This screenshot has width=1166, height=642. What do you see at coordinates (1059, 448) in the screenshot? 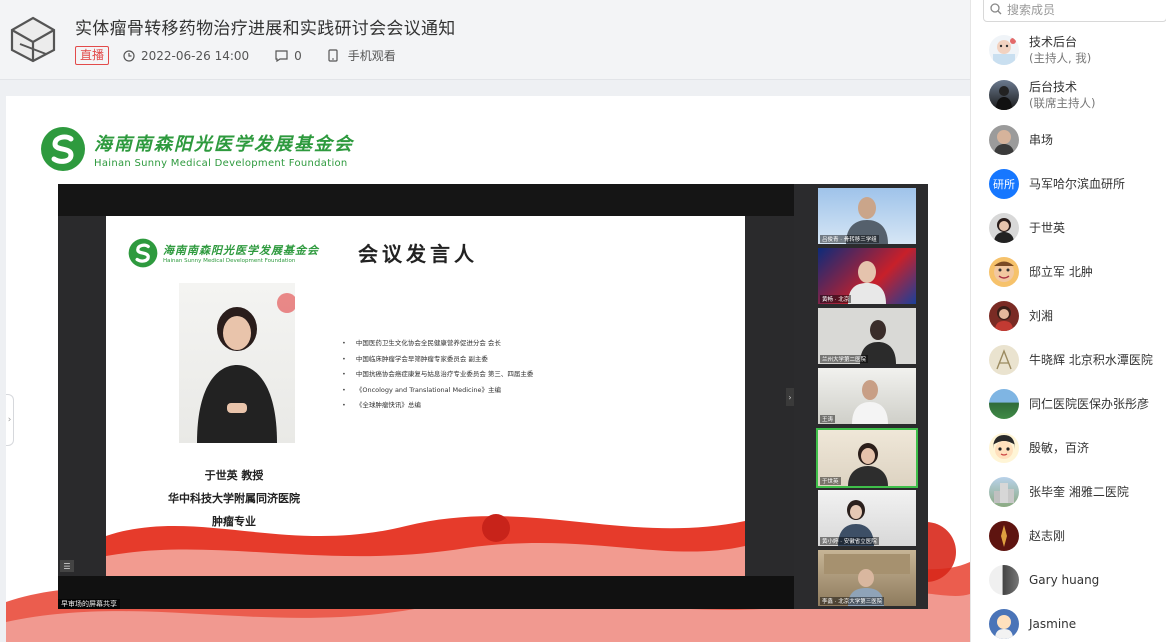
I see `member-name: 殷敏，百济` at bounding box center [1059, 448].